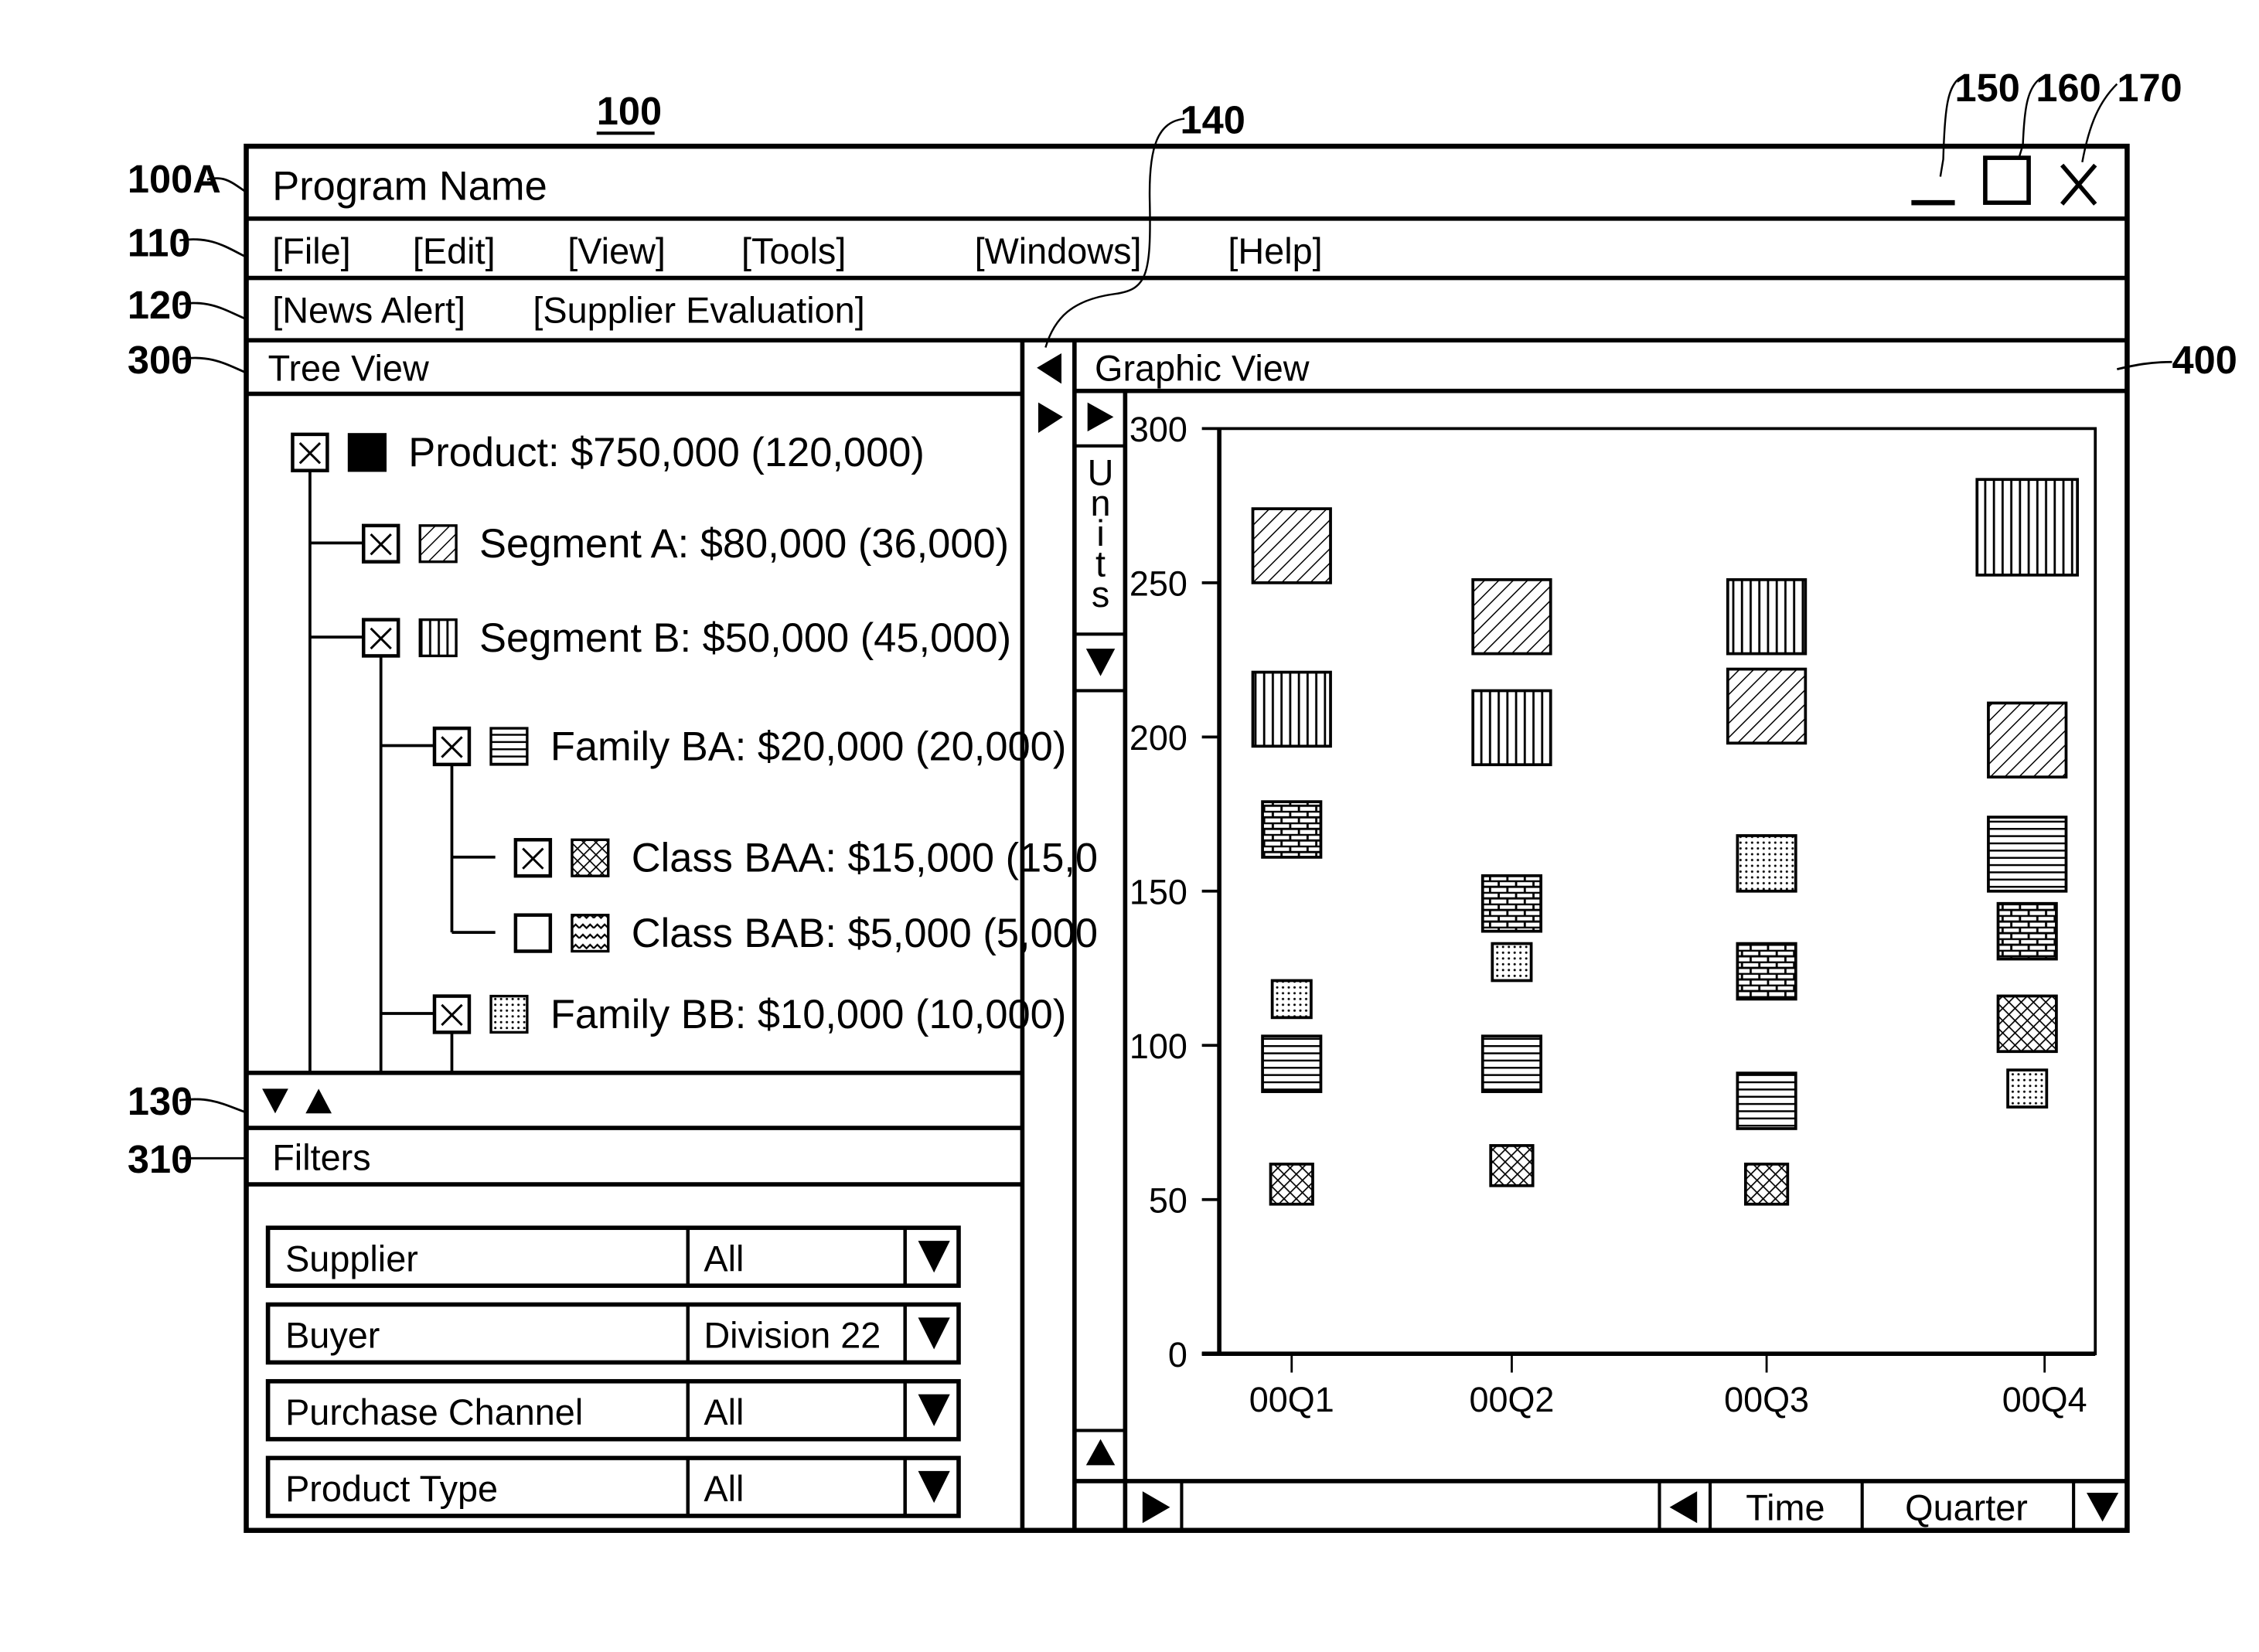  Describe the element at coordinates (1683, 1507) in the screenshot. I see `hscroll-left-icon` at that location.